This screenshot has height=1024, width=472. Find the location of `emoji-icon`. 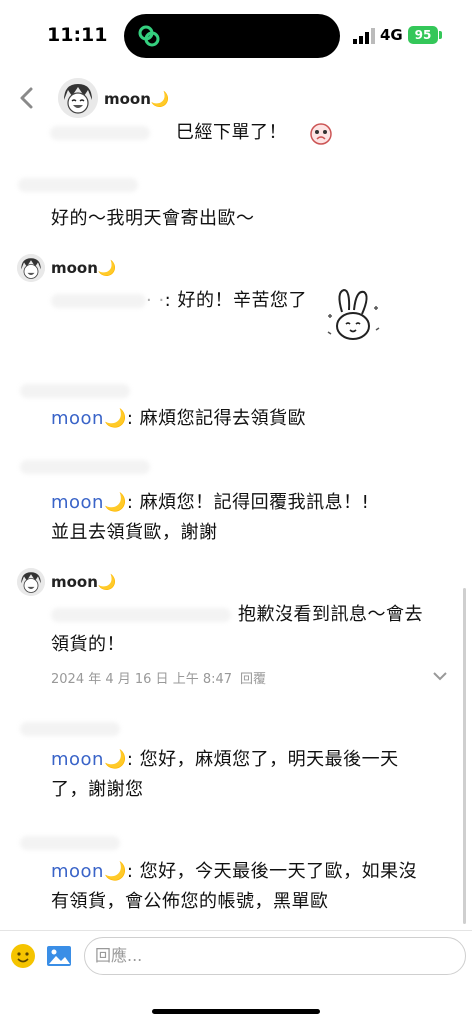

emoji-icon is located at coordinates (23, 956).